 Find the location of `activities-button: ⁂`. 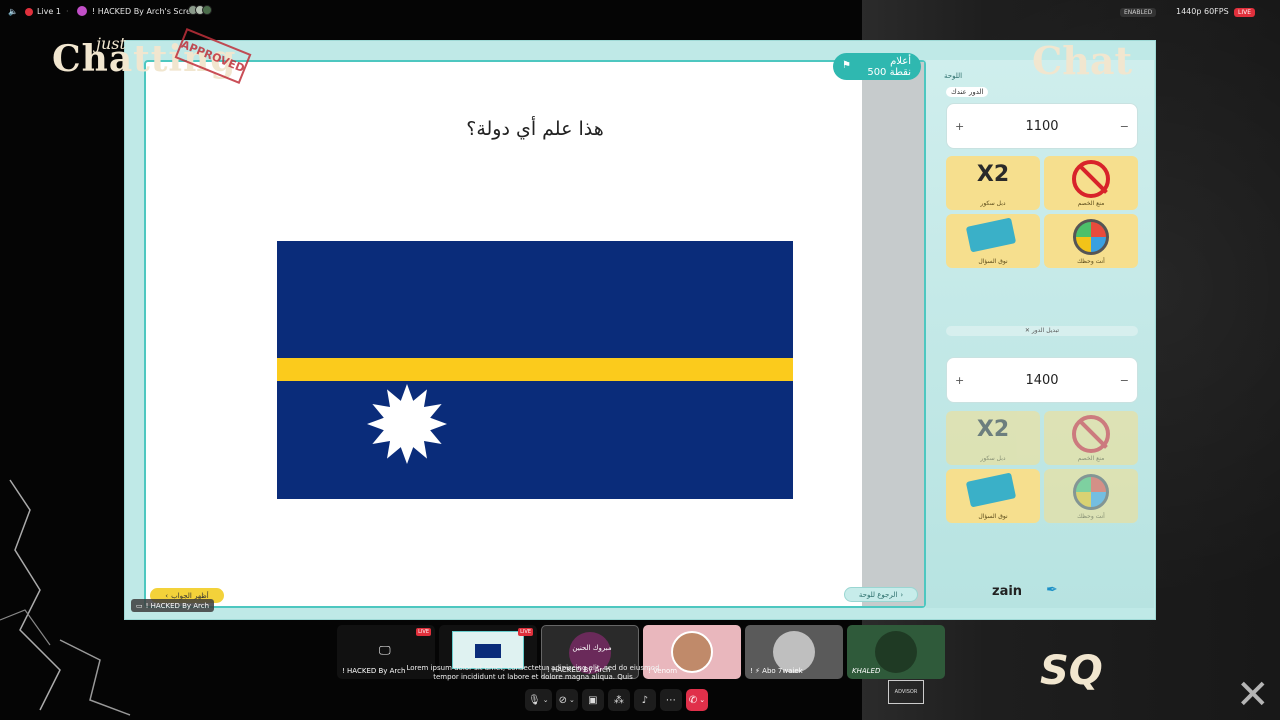

activities-button: ⁂ is located at coordinates (618, 700).